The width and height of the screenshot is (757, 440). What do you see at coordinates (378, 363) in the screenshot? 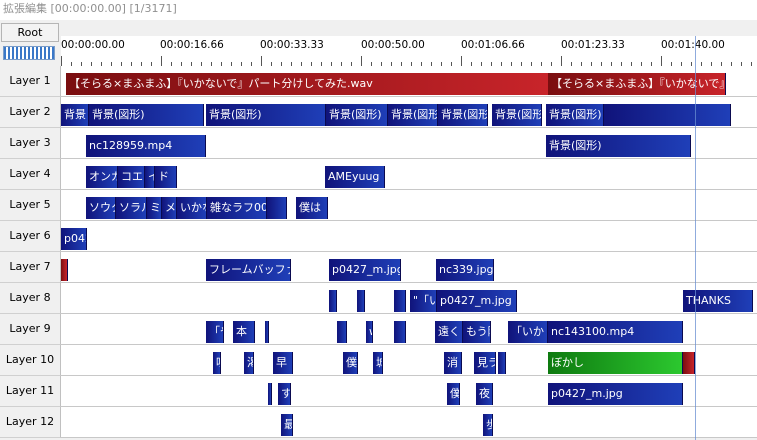
I see `video-clip: 城` at bounding box center [378, 363].